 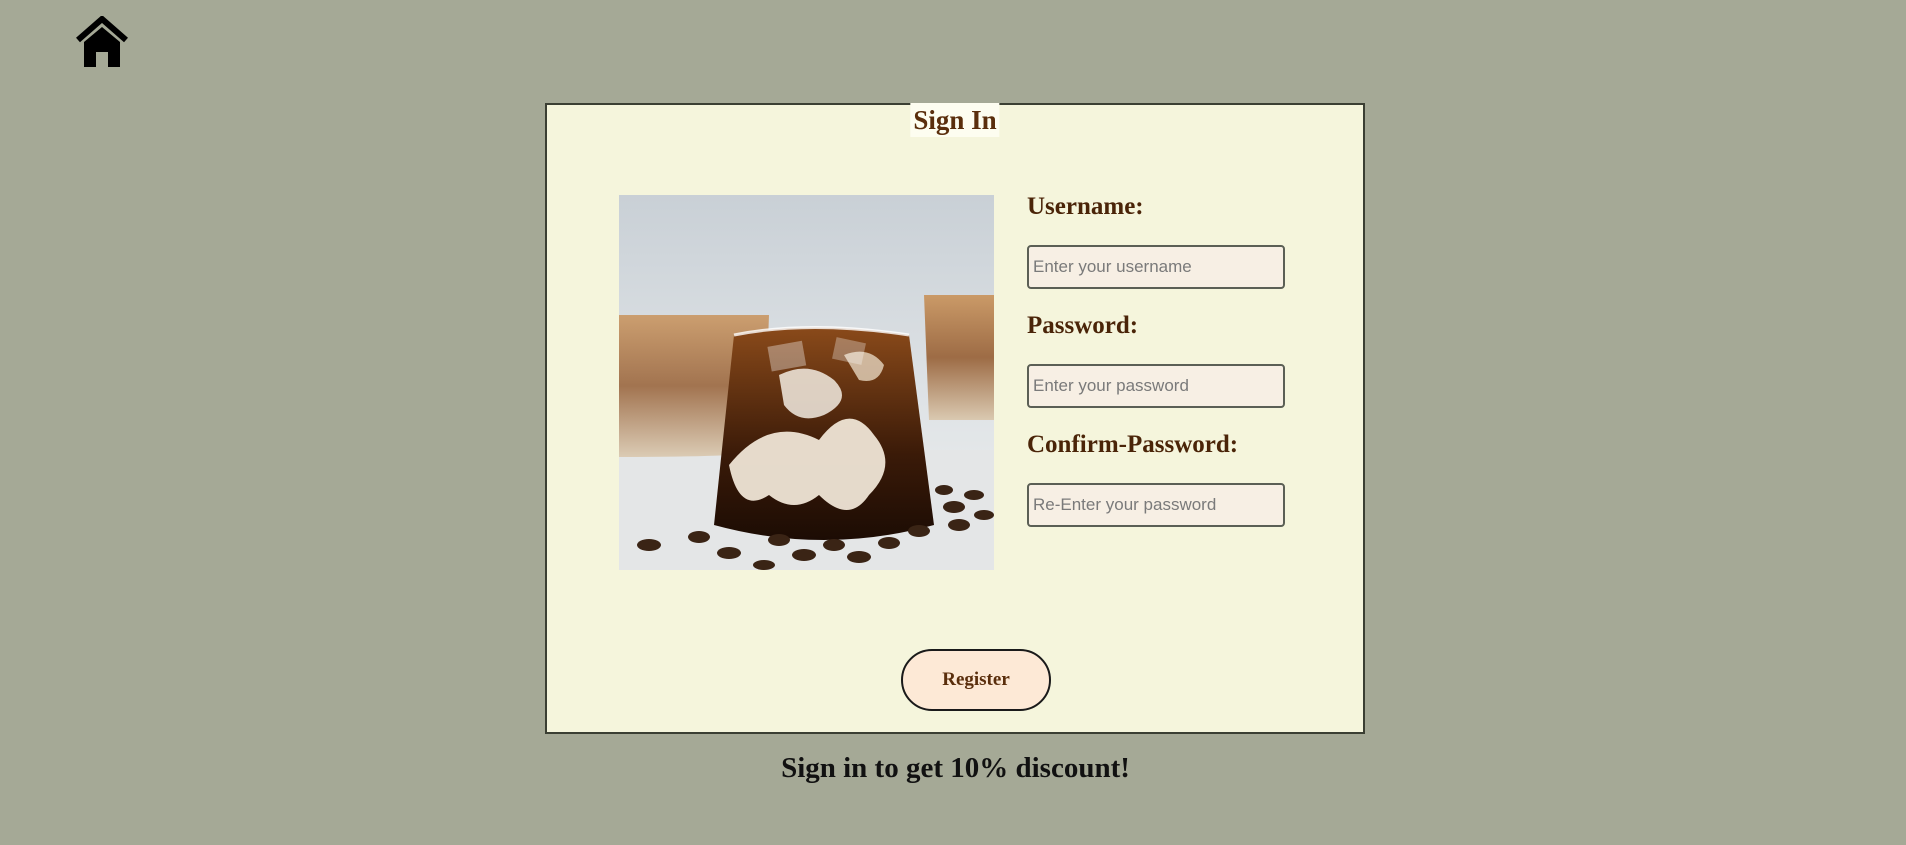 I want to click on confirm-password-input, so click(x=1156, y=505).